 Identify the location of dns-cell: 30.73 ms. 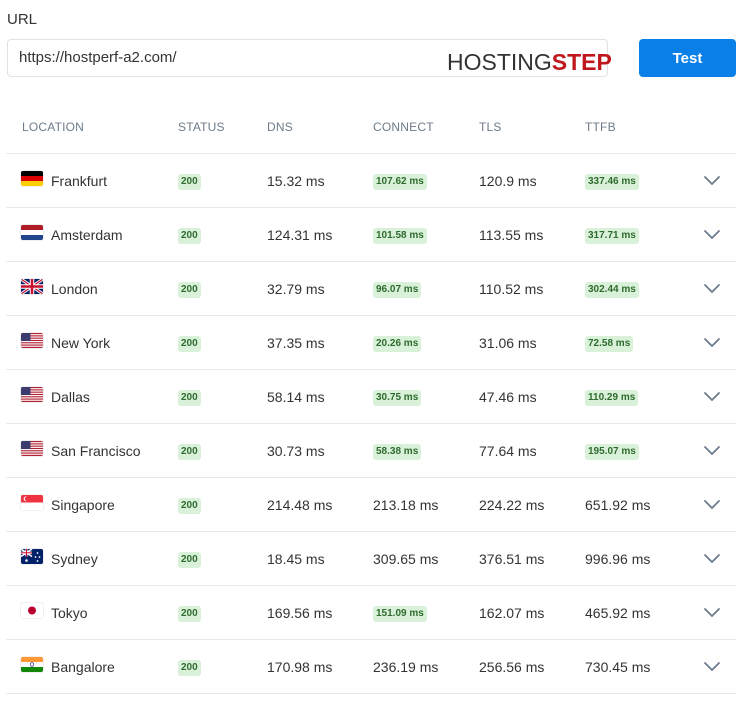
(296, 451).